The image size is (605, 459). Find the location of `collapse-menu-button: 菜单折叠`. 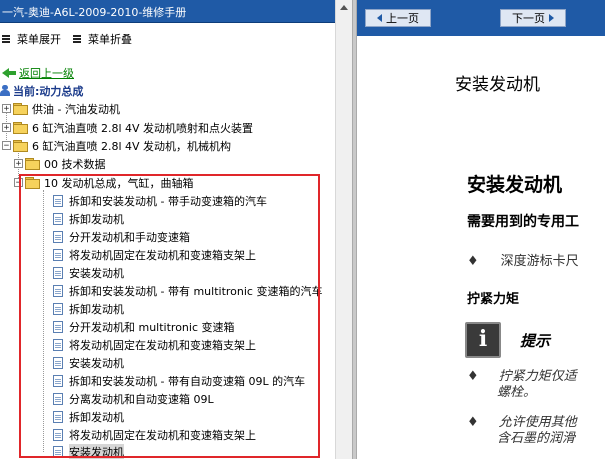

collapse-menu-button: 菜单折叠 is located at coordinates (102, 39).